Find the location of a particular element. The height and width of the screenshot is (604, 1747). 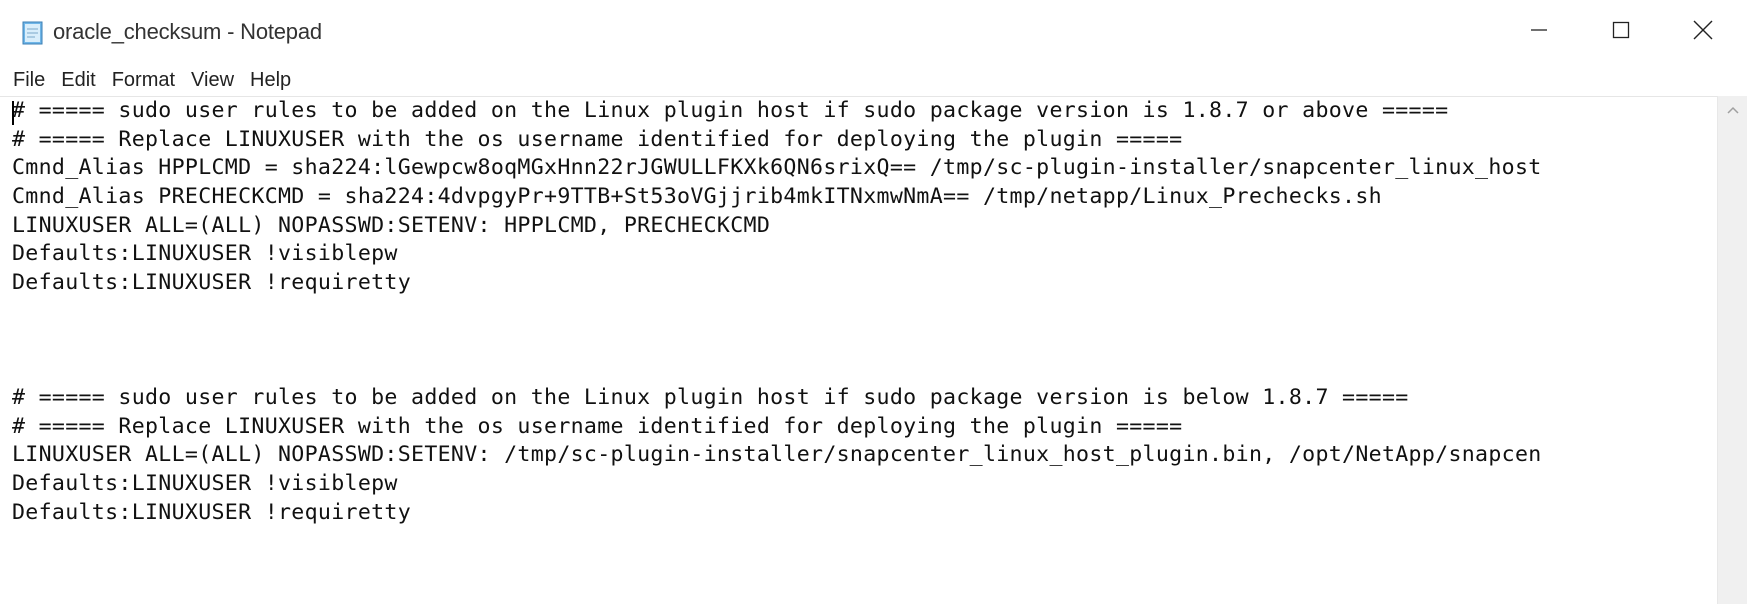

minimize-button is located at coordinates (1539, 32).